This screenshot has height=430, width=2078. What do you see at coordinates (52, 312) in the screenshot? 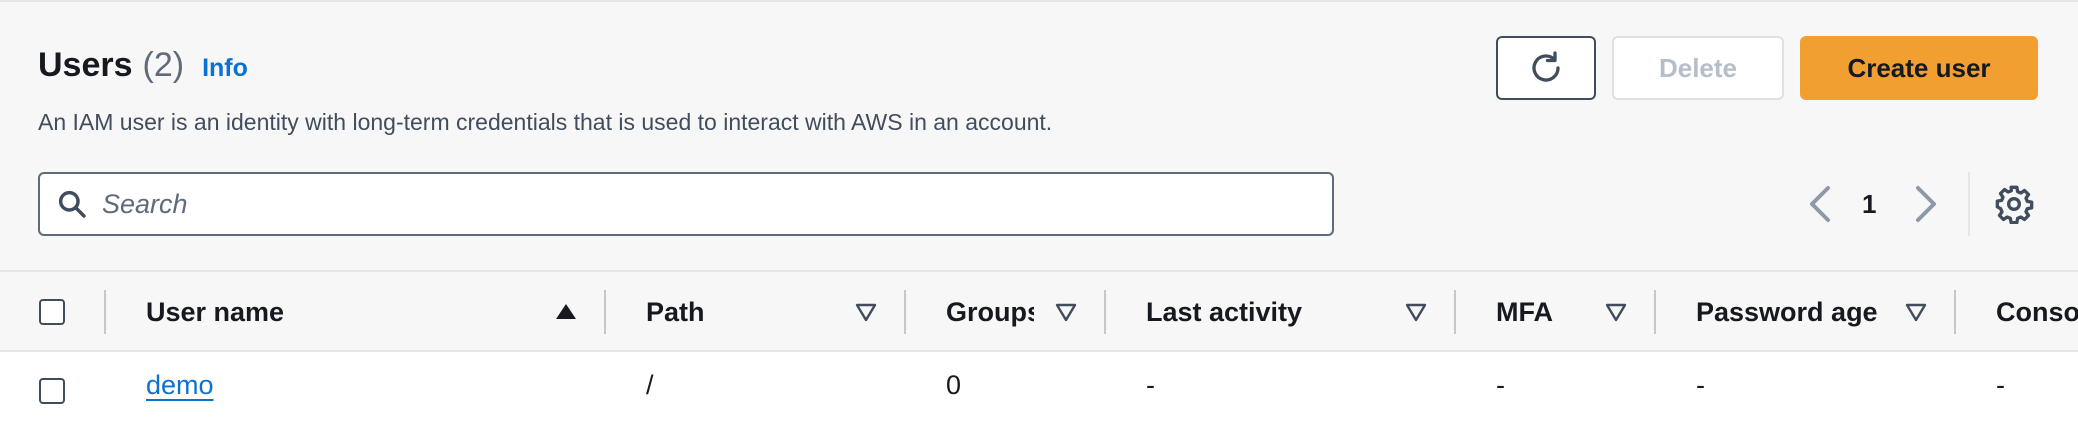
I see `select-all-checkbox` at bounding box center [52, 312].